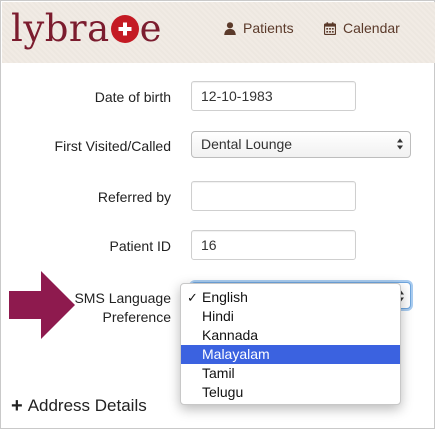  I want to click on option-english: ✓ English, so click(290, 297).